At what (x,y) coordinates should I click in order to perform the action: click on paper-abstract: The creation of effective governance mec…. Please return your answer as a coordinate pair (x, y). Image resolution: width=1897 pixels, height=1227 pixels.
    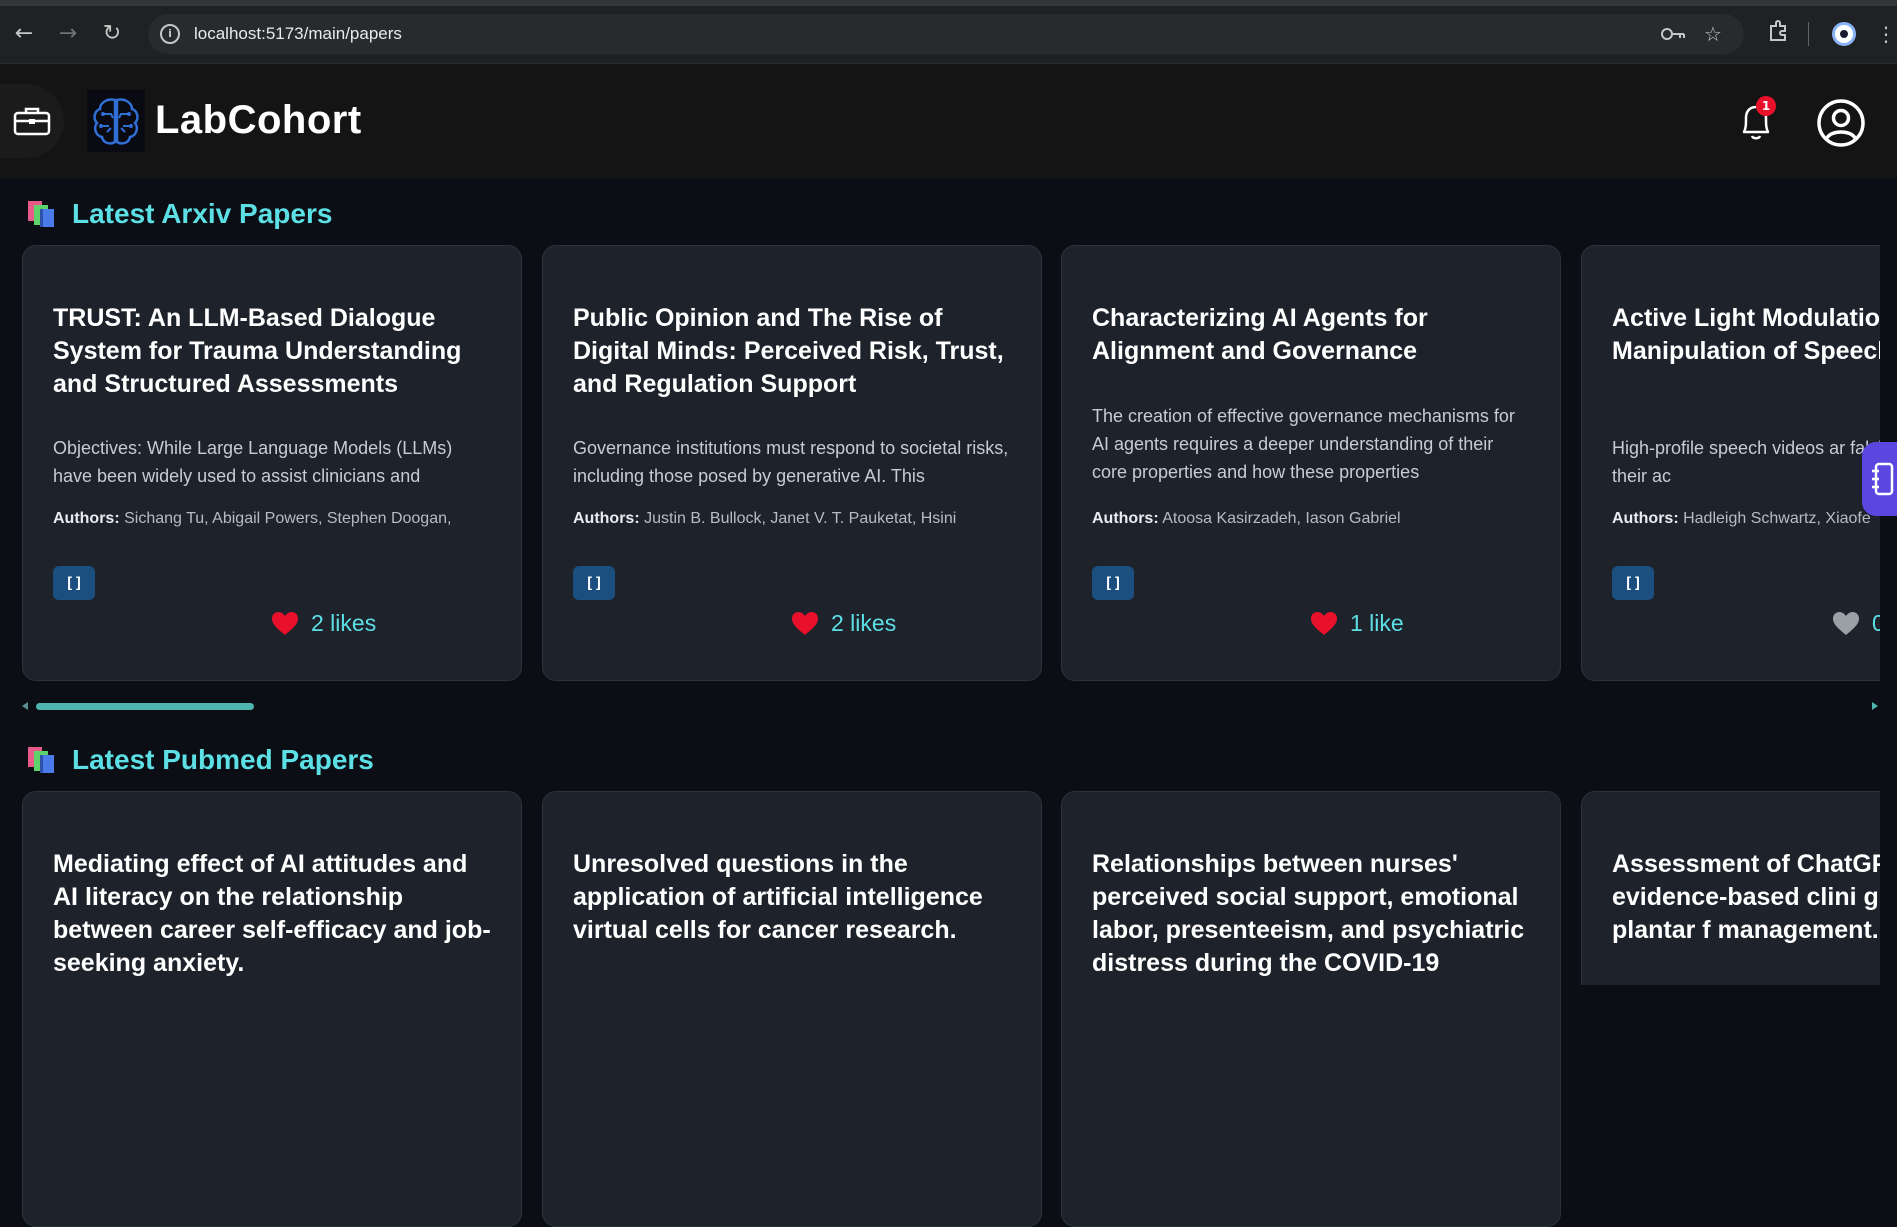
    Looking at the image, I should click on (1303, 444).